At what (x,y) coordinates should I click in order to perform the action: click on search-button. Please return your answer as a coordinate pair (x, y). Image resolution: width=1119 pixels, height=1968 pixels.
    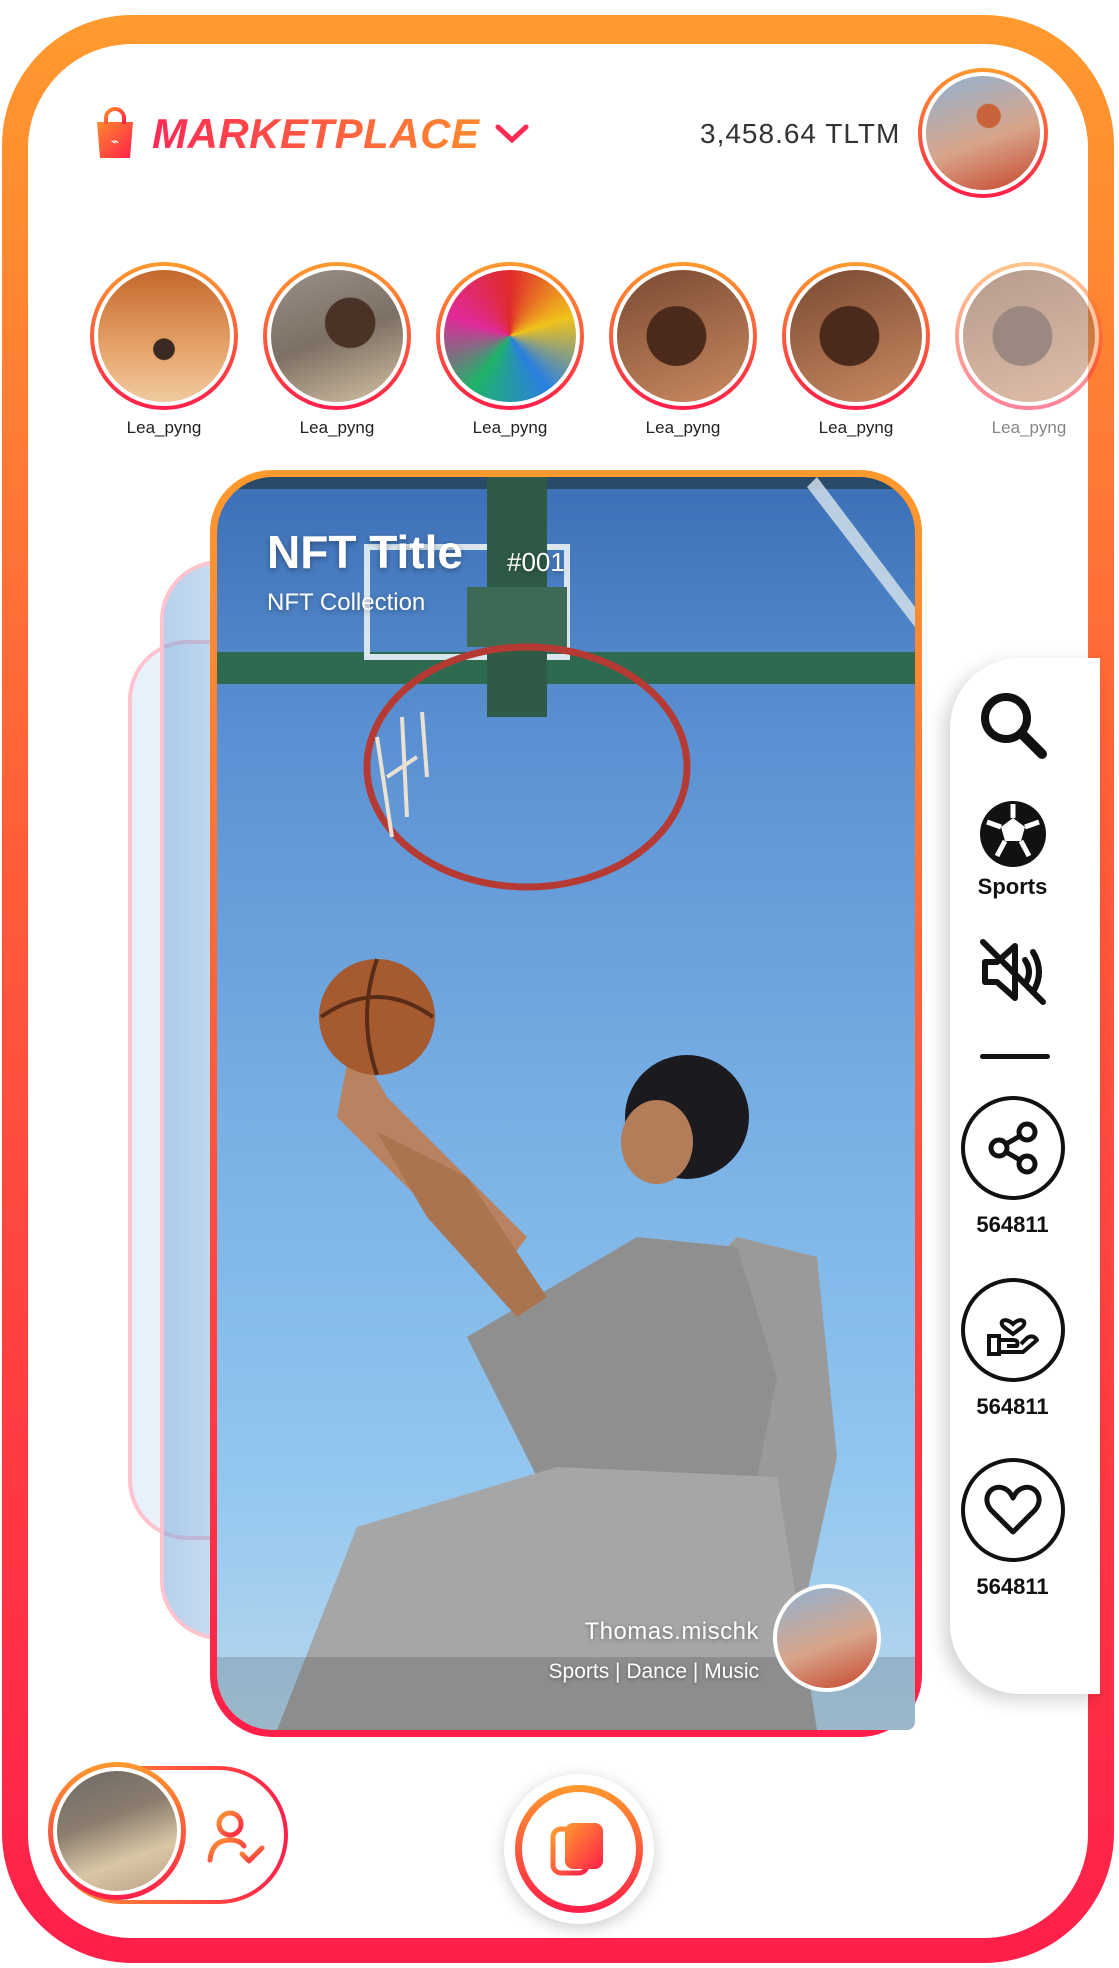
    Looking at the image, I should click on (1012, 725).